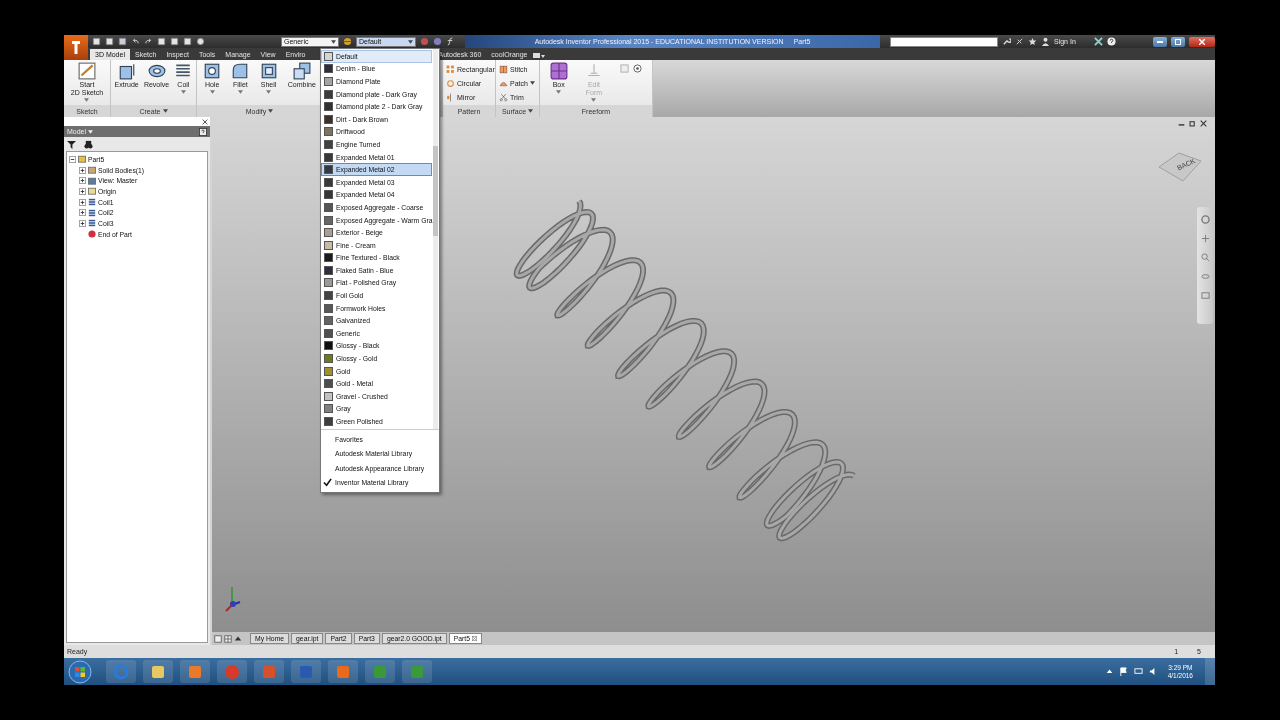 The height and width of the screenshot is (720, 1280). I want to click on stacked-cubes-icon, so click(301, 71).